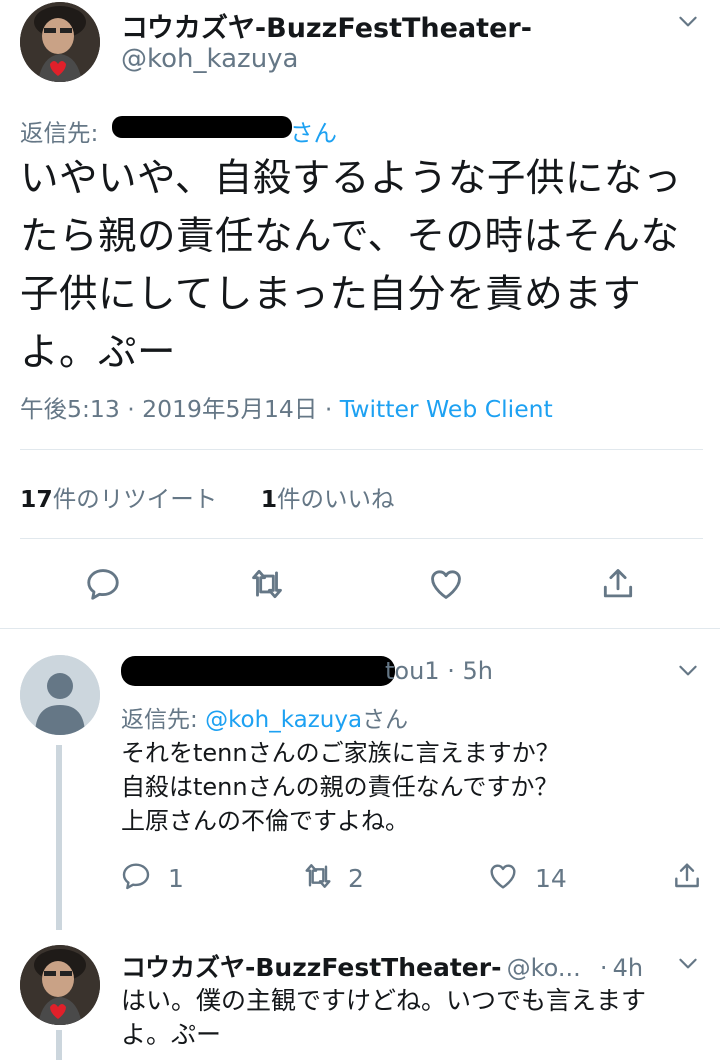 The width and height of the screenshot is (720, 1060). Describe the element at coordinates (265, 821) in the screenshot. I see `reply-text-line: 上原さんの不倫ですよね。` at that location.